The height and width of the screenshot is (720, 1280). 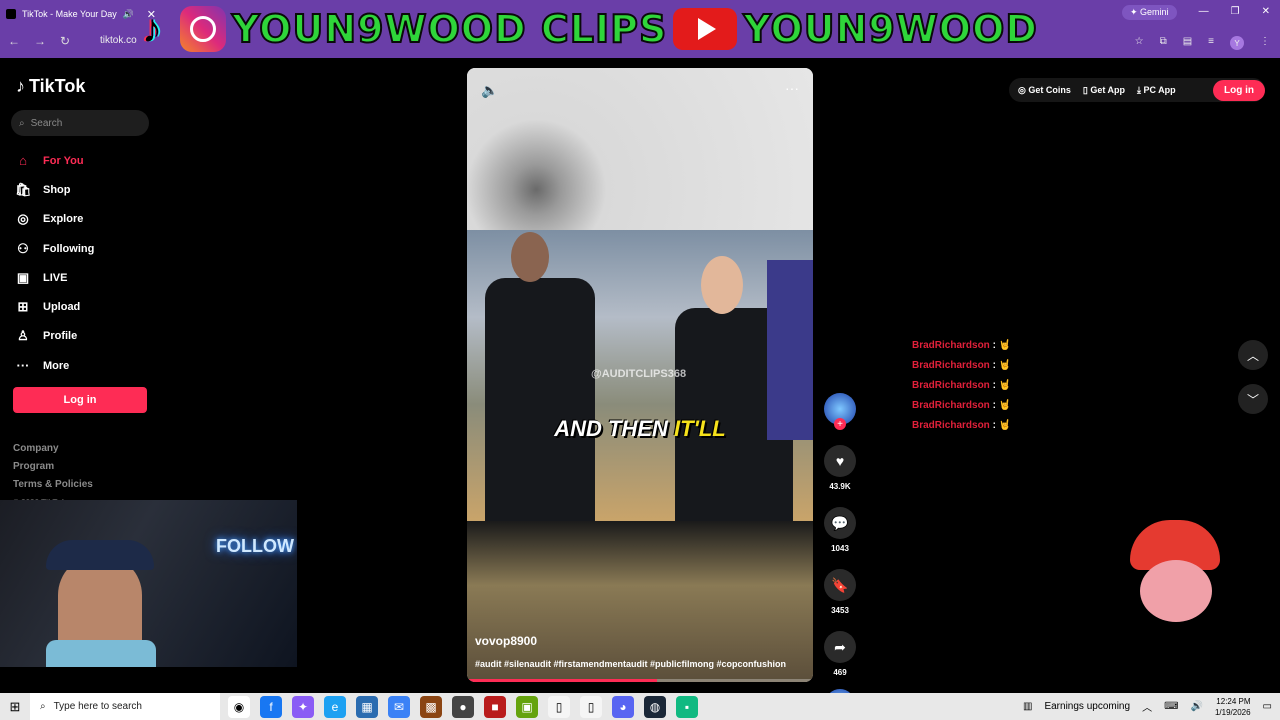 What do you see at coordinates (463, 706) in the screenshot?
I see `obs-icon: ●` at bounding box center [463, 706].